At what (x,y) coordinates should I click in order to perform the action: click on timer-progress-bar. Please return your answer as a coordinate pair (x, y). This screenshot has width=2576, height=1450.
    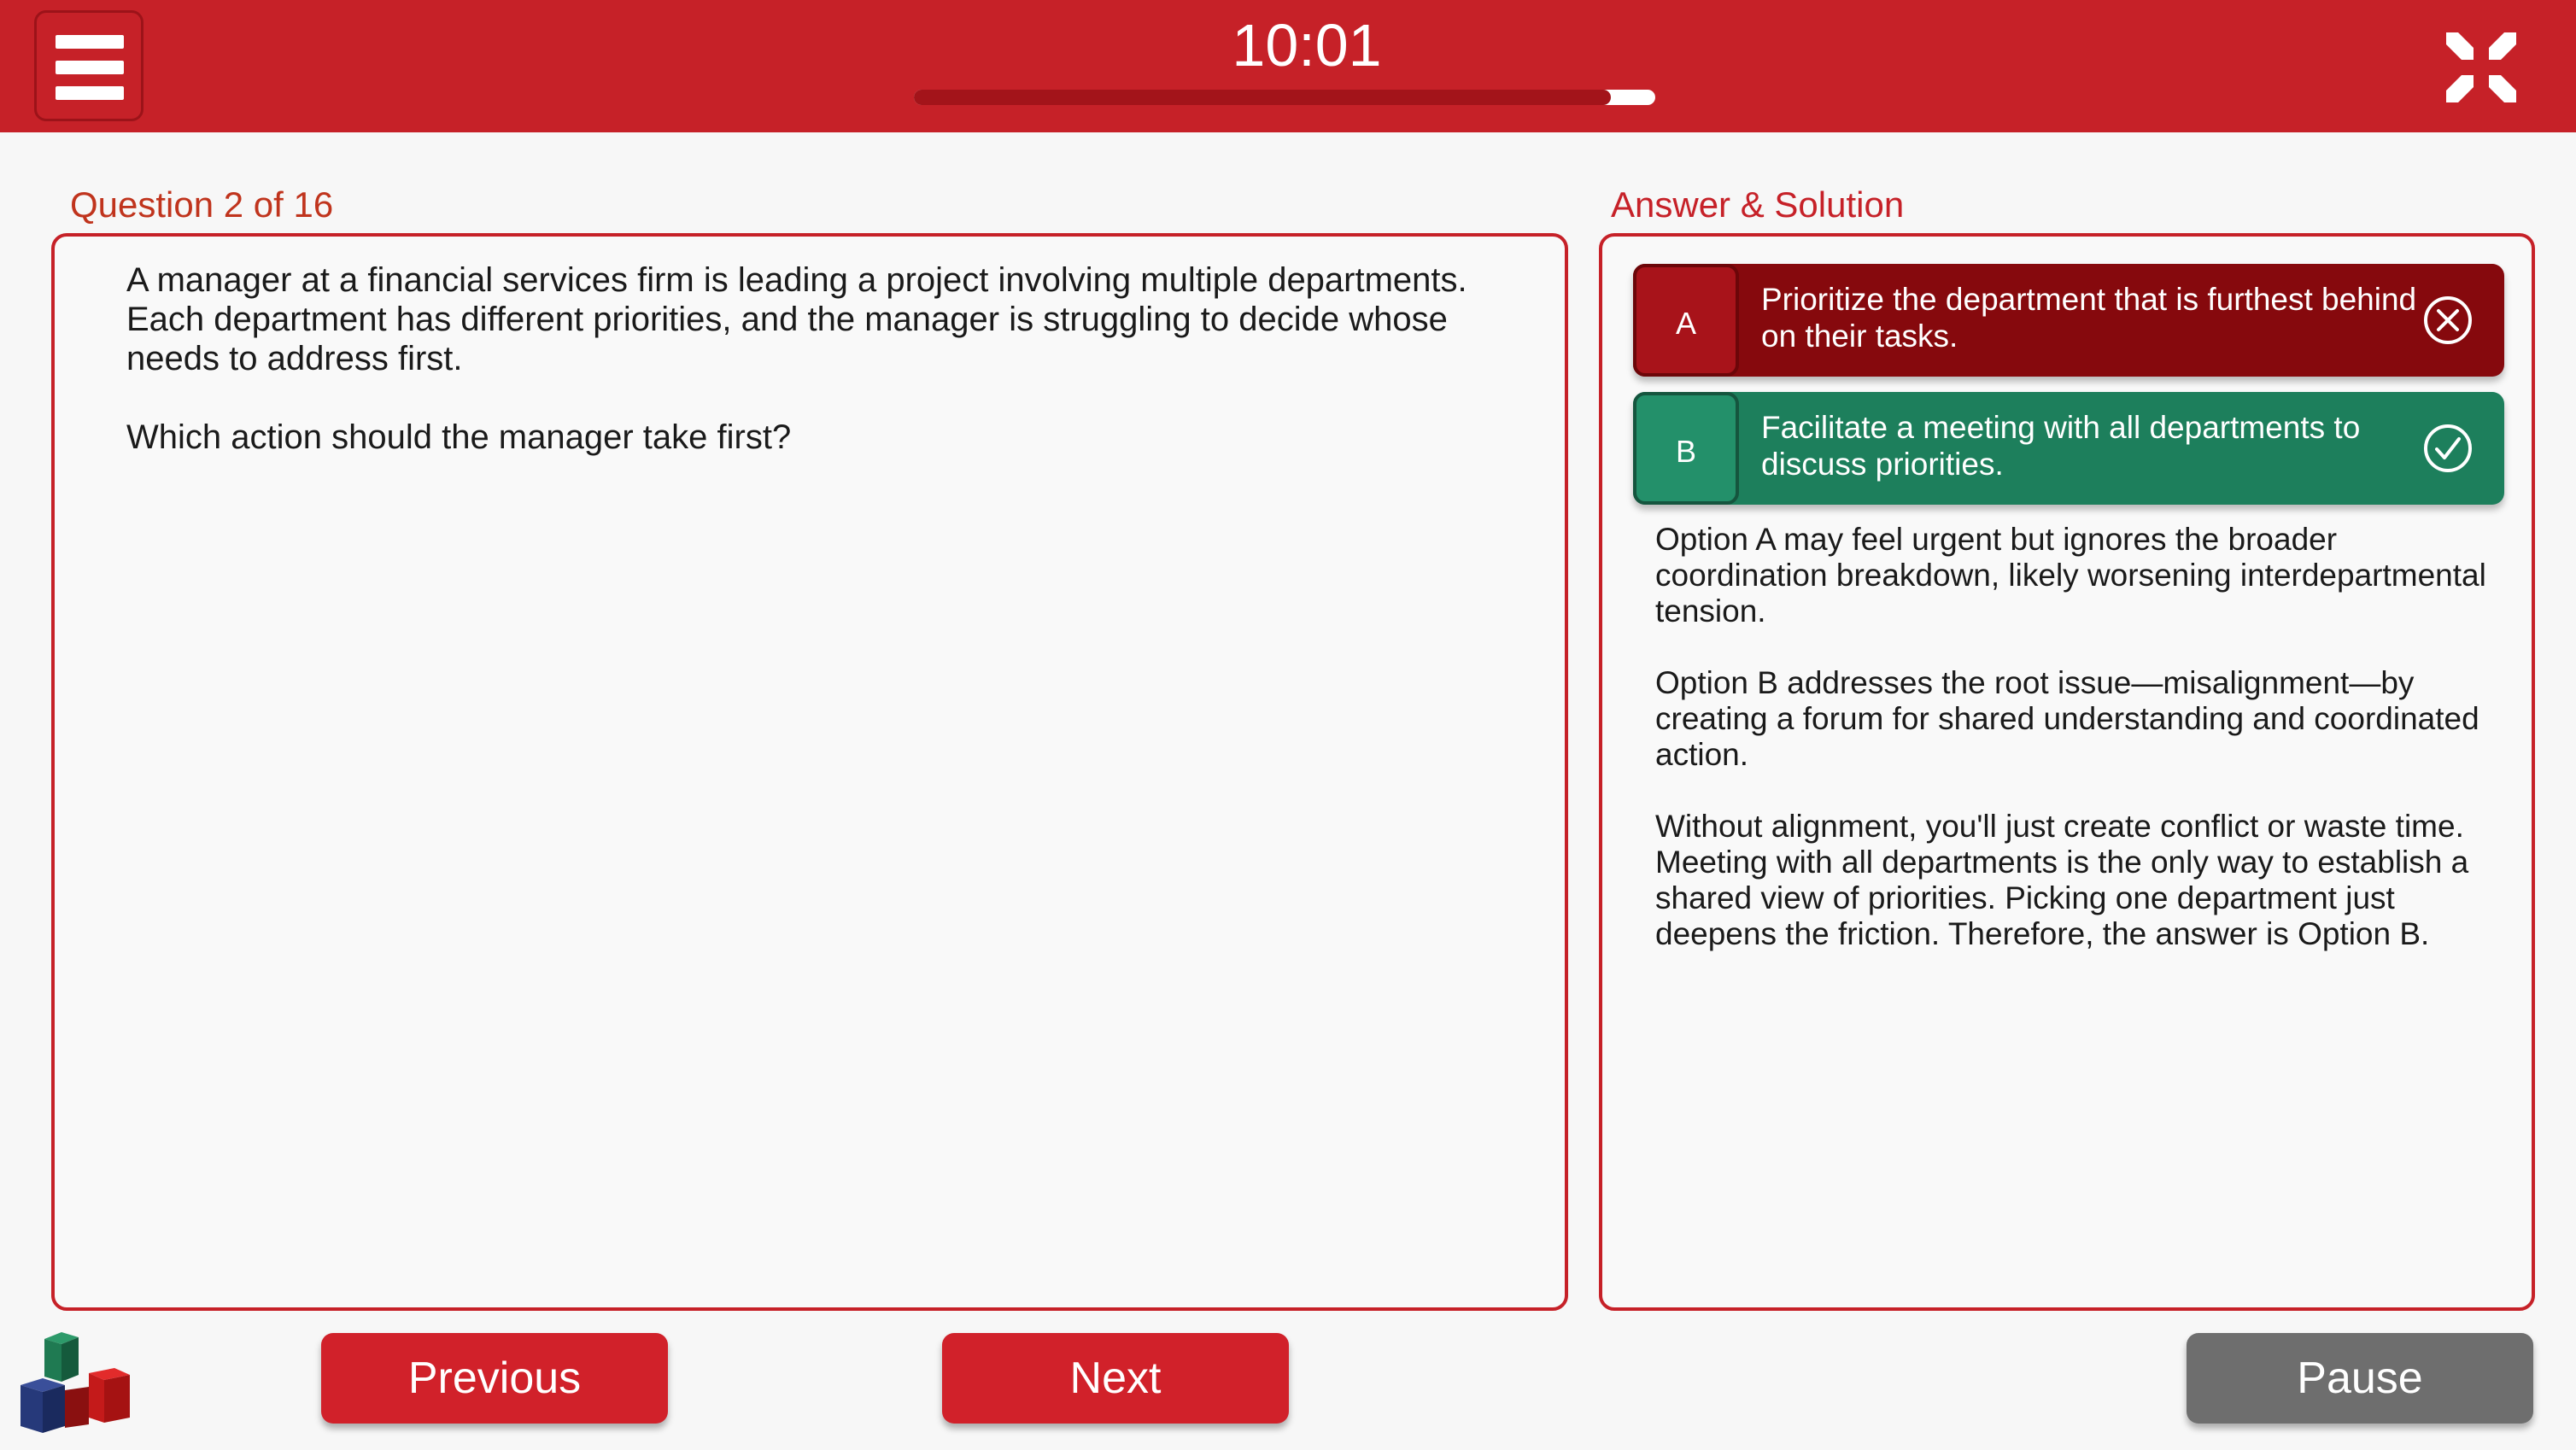
    Looking at the image, I should click on (1284, 97).